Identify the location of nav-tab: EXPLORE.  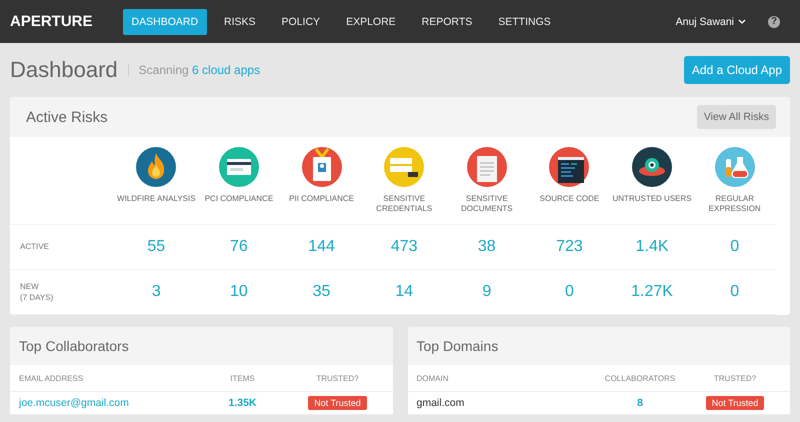
(371, 21).